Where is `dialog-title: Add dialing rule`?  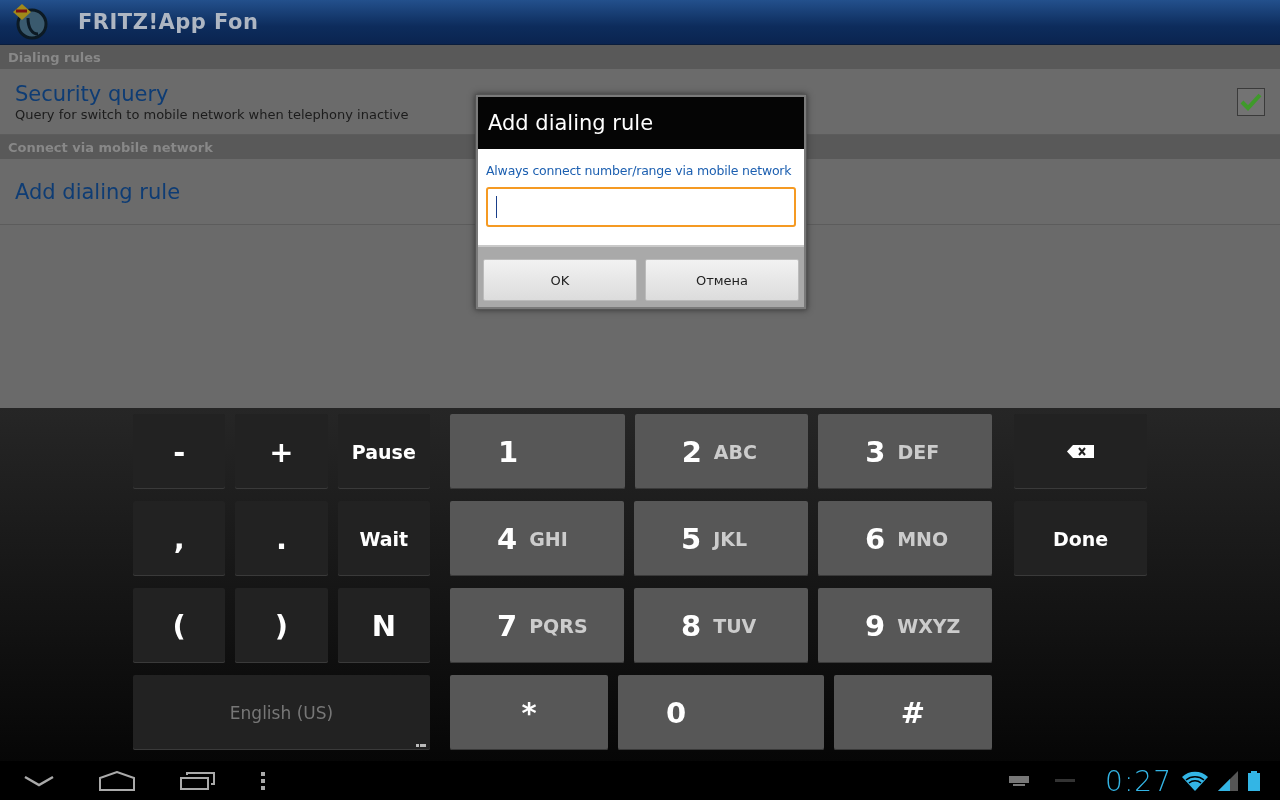 dialog-title: Add dialing rule is located at coordinates (641, 123).